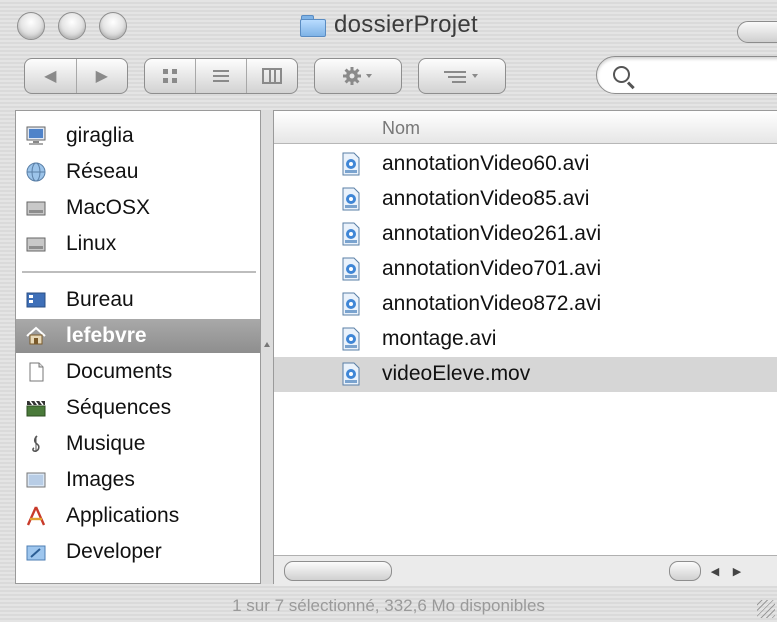  Describe the element at coordinates (36, 300) in the screenshot. I see `desktop-icon` at that location.